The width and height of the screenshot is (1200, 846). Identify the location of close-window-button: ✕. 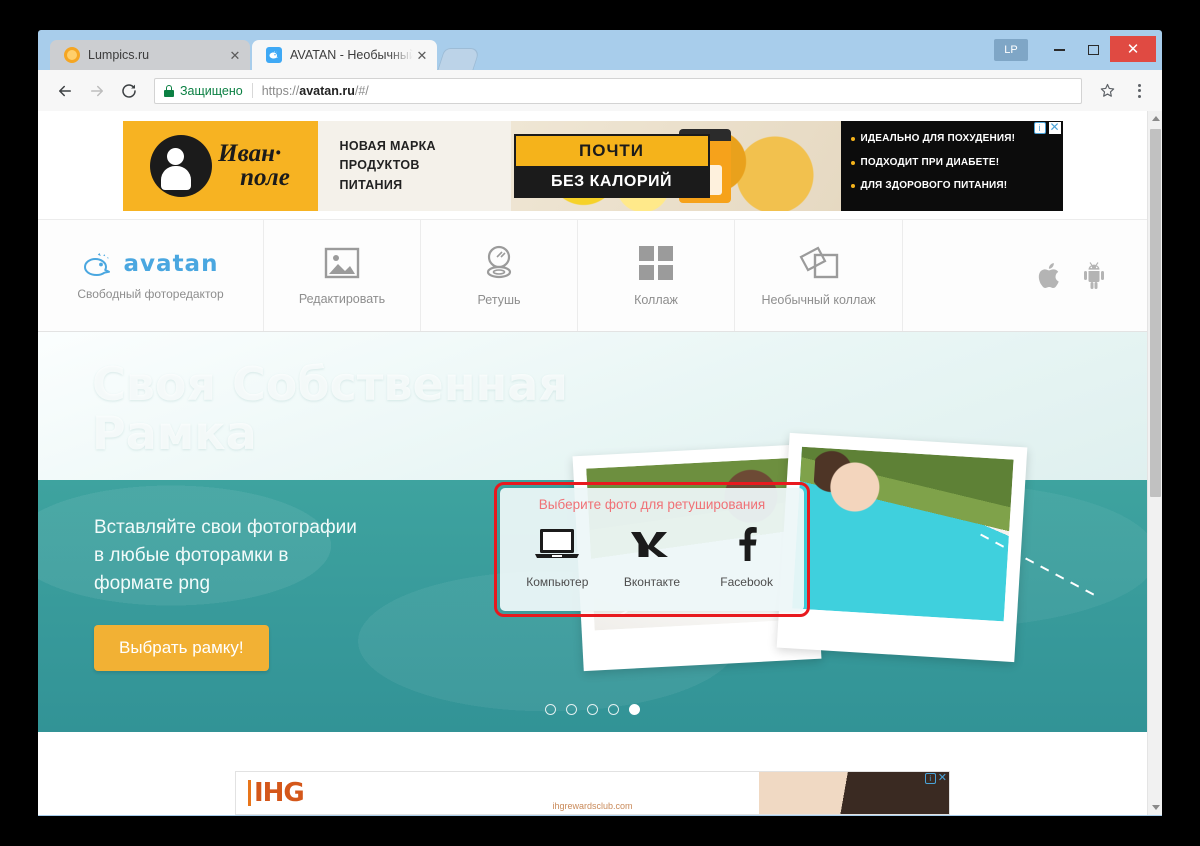
(1133, 49).